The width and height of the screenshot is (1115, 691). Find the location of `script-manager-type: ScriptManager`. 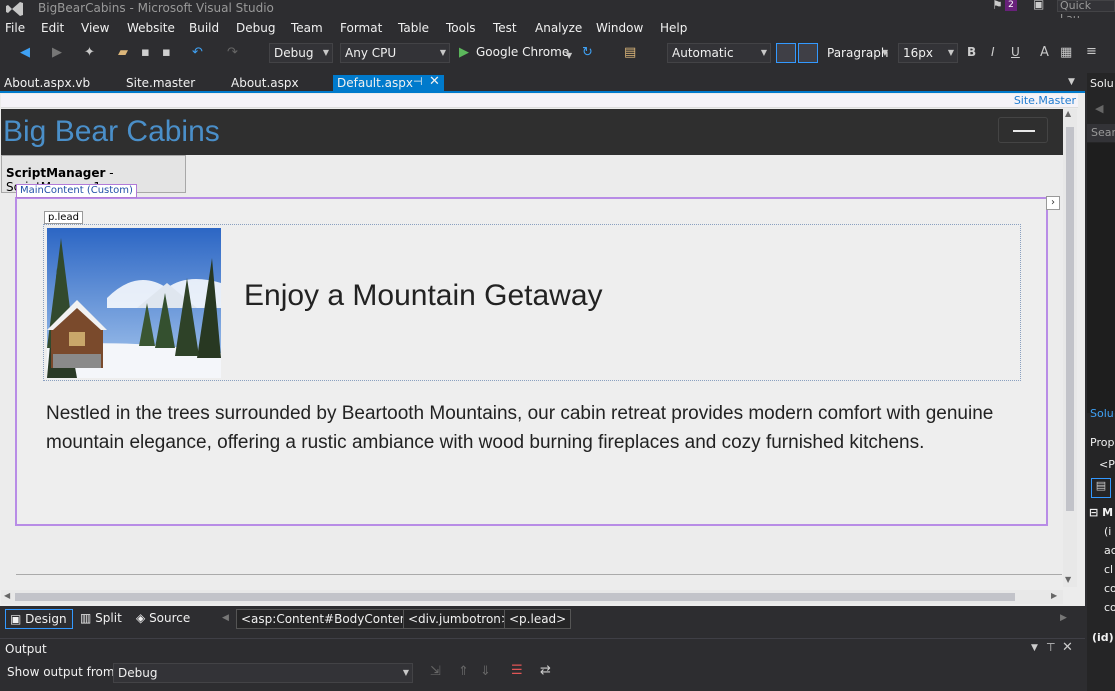

script-manager-type: ScriptManager is located at coordinates (56, 173).